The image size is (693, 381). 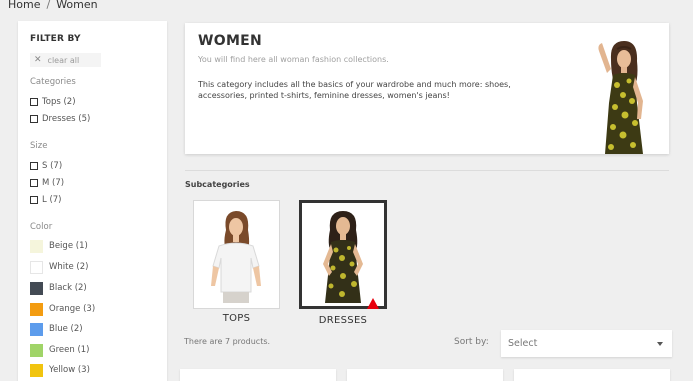 What do you see at coordinates (471, 342) in the screenshot?
I see `sort-label: Sort by:` at bounding box center [471, 342].